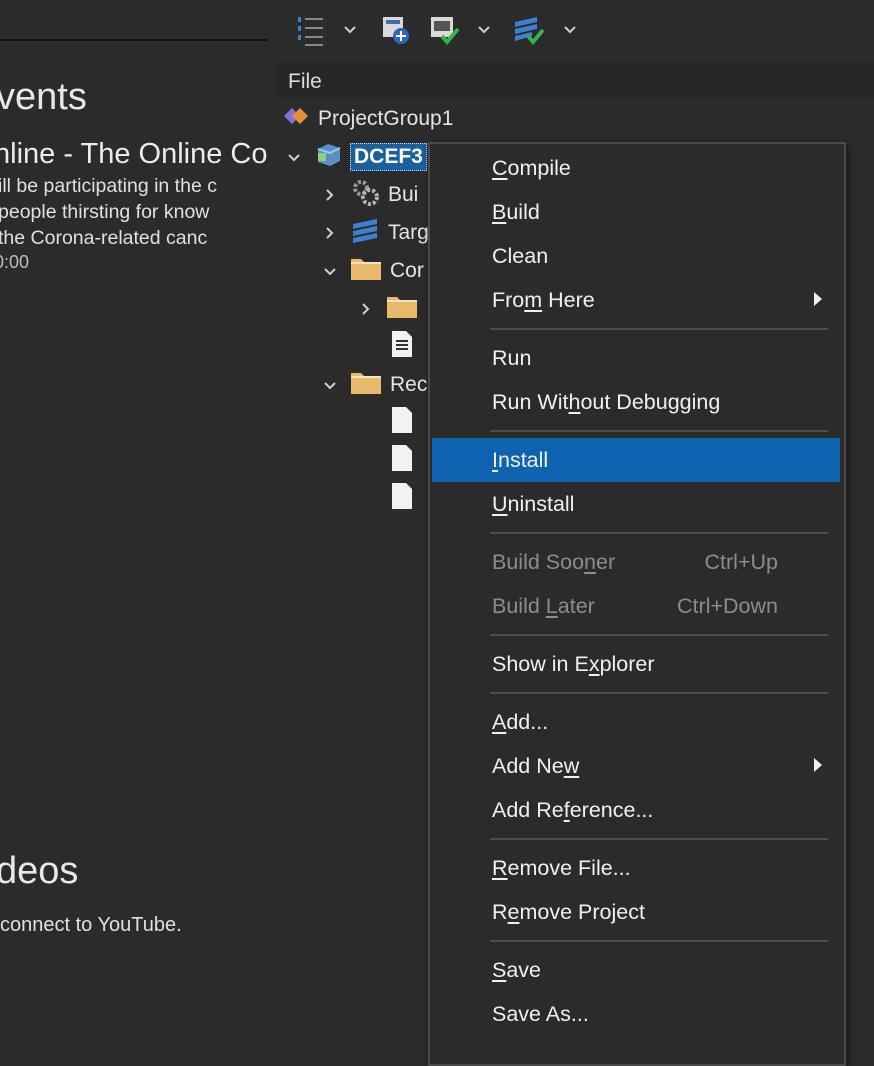  What do you see at coordinates (636, 358) in the screenshot?
I see `menu-item-run: Run` at bounding box center [636, 358].